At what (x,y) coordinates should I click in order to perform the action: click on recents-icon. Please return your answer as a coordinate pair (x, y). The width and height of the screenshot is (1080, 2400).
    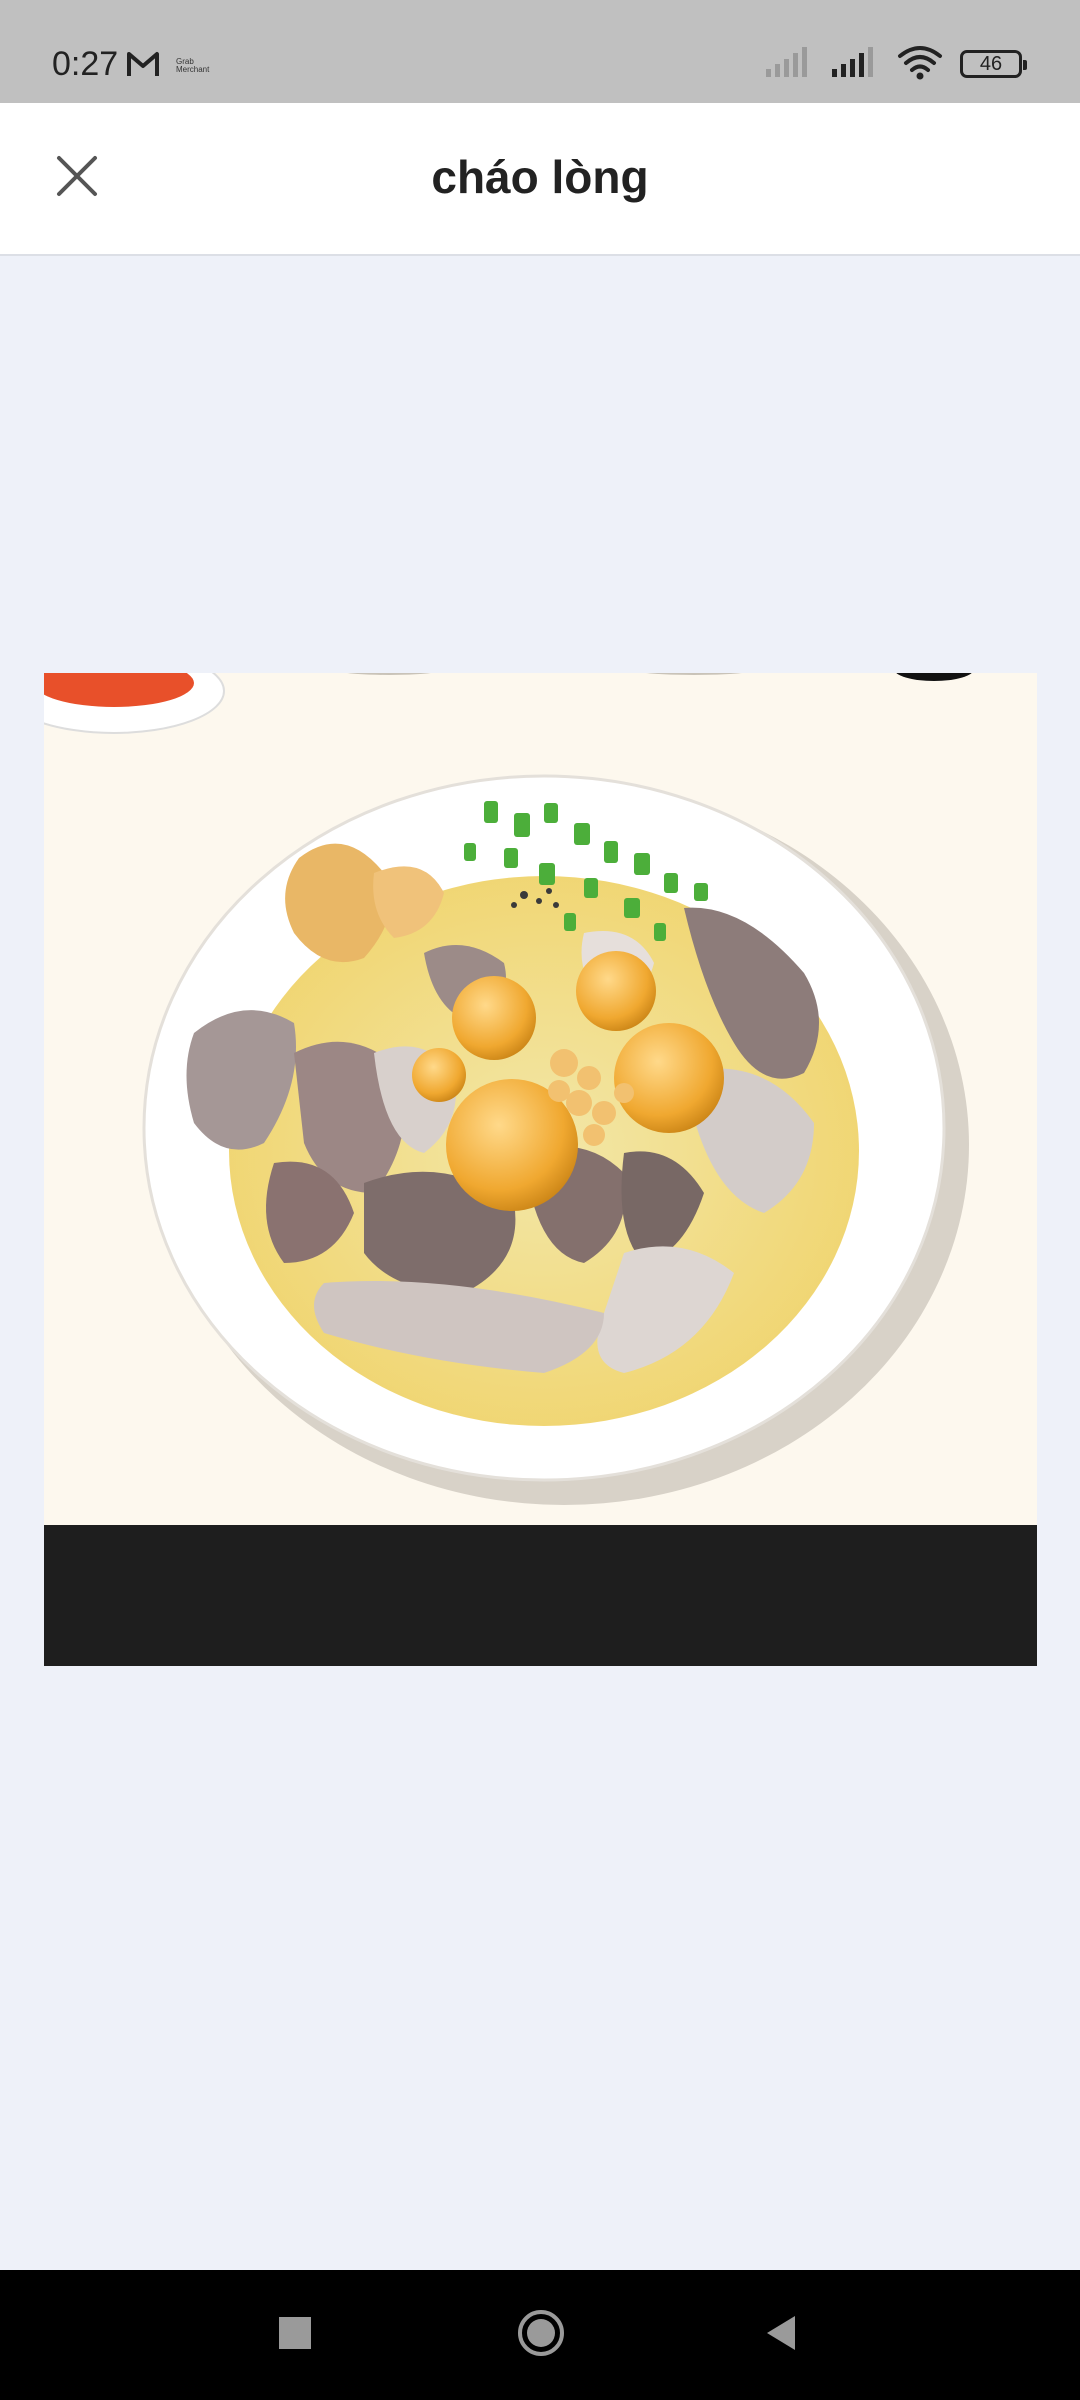
    Looking at the image, I should click on (295, 2335).